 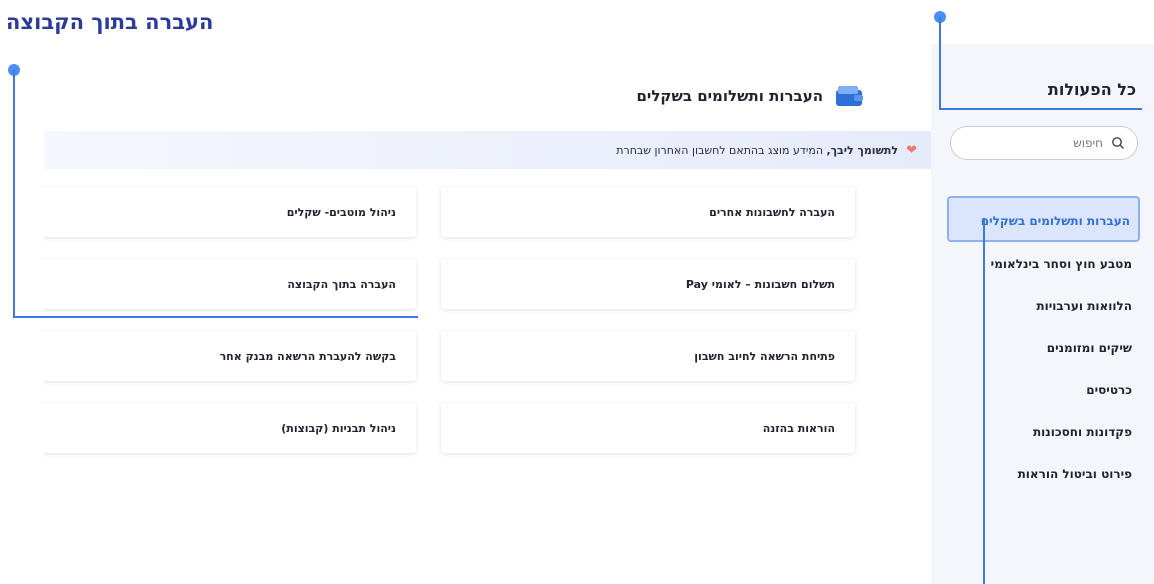 What do you see at coordinates (14, 194) in the screenshot?
I see `annotation-line-group-vertical` at bounding box center [14, 194].